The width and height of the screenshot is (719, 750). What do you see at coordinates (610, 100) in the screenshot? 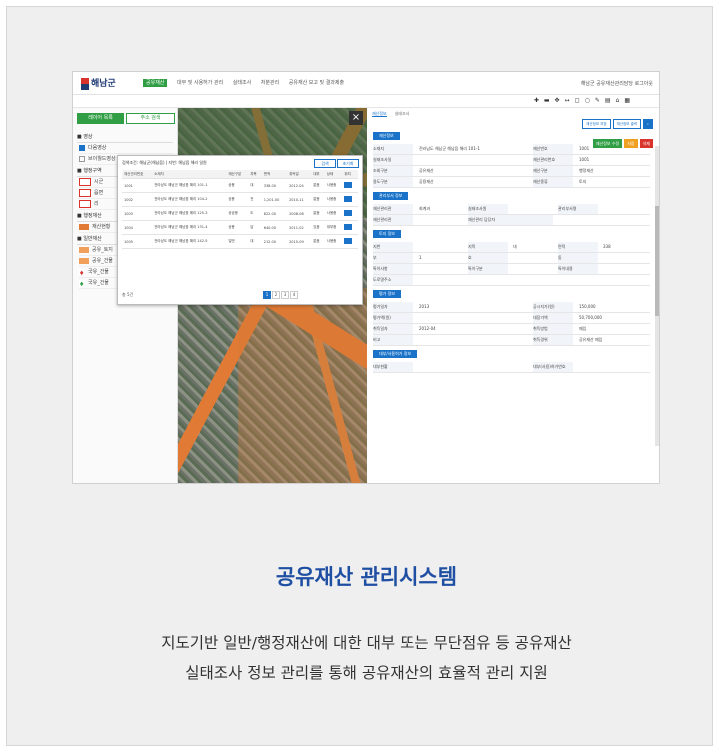
I see `print-icon: ▤` at bounding box center [610, 100].